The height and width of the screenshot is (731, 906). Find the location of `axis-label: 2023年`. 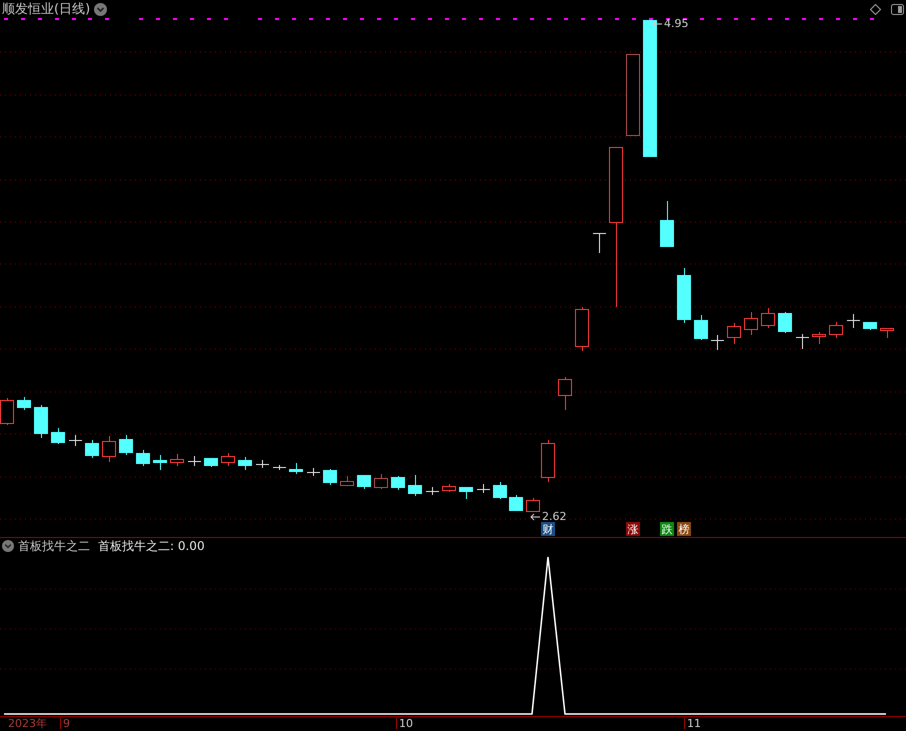

axis-label: 2023年 is located at coordinates (27, 723).